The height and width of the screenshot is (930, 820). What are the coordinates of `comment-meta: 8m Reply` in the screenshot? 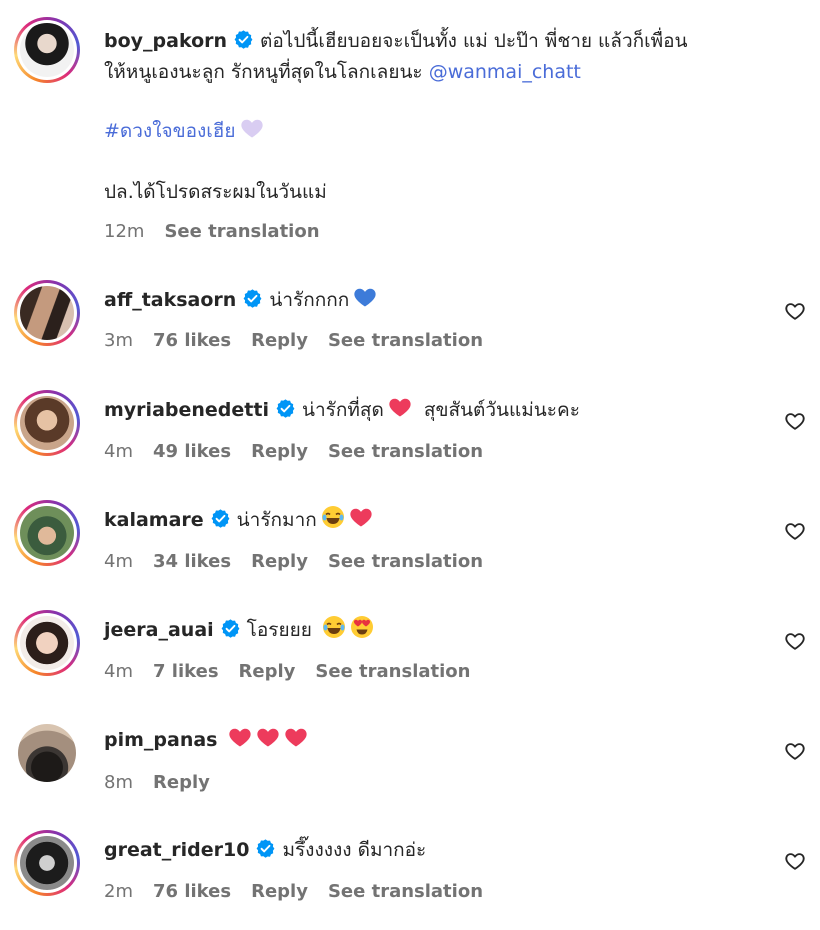 It's located at (167, 782).